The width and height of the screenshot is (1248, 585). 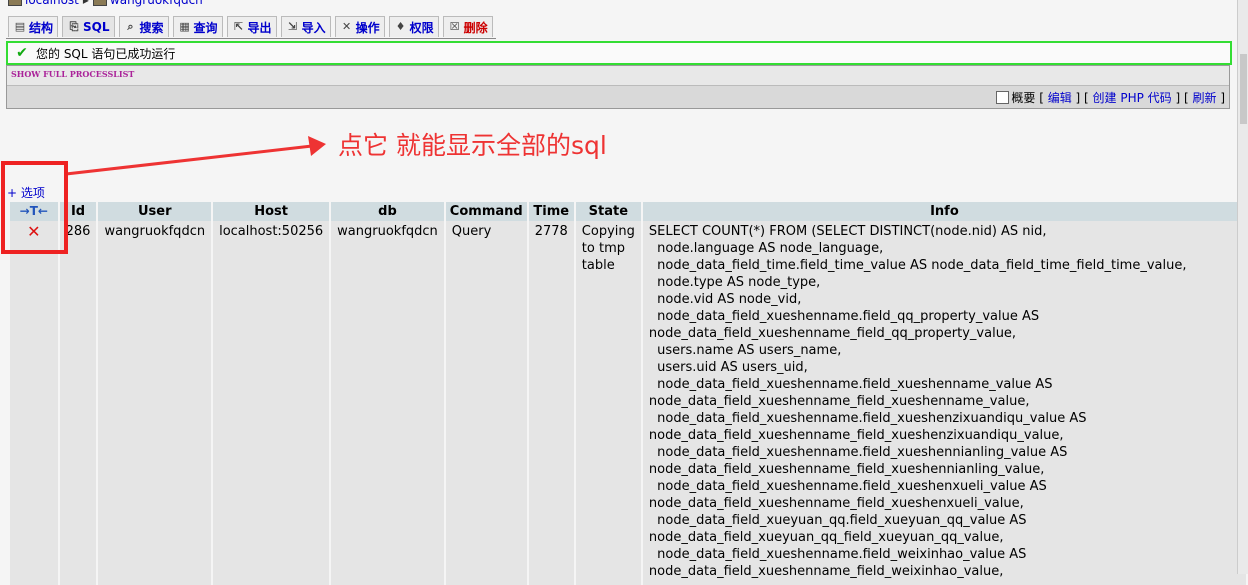 What do you see at coordinates (725, 299) in the screenshot?
I see `info-line: node.vid AS node_vid,` at bounding box center [725, 299].